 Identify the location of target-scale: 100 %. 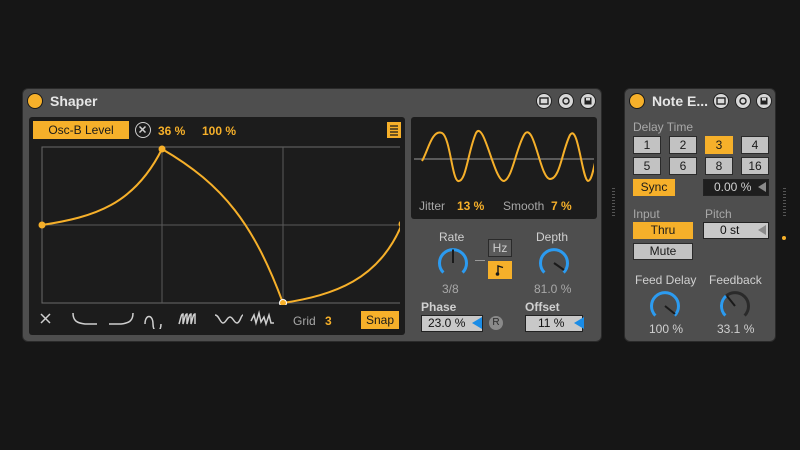
(219, 131).